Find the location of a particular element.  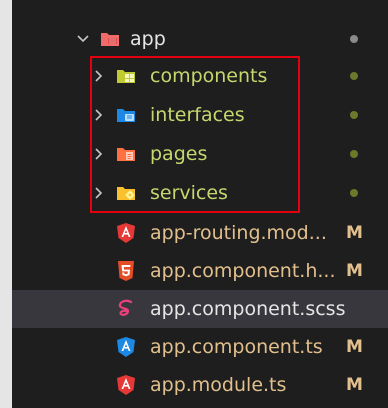

tree-label-file: app.module.ts is located at coordinates (218, 385).